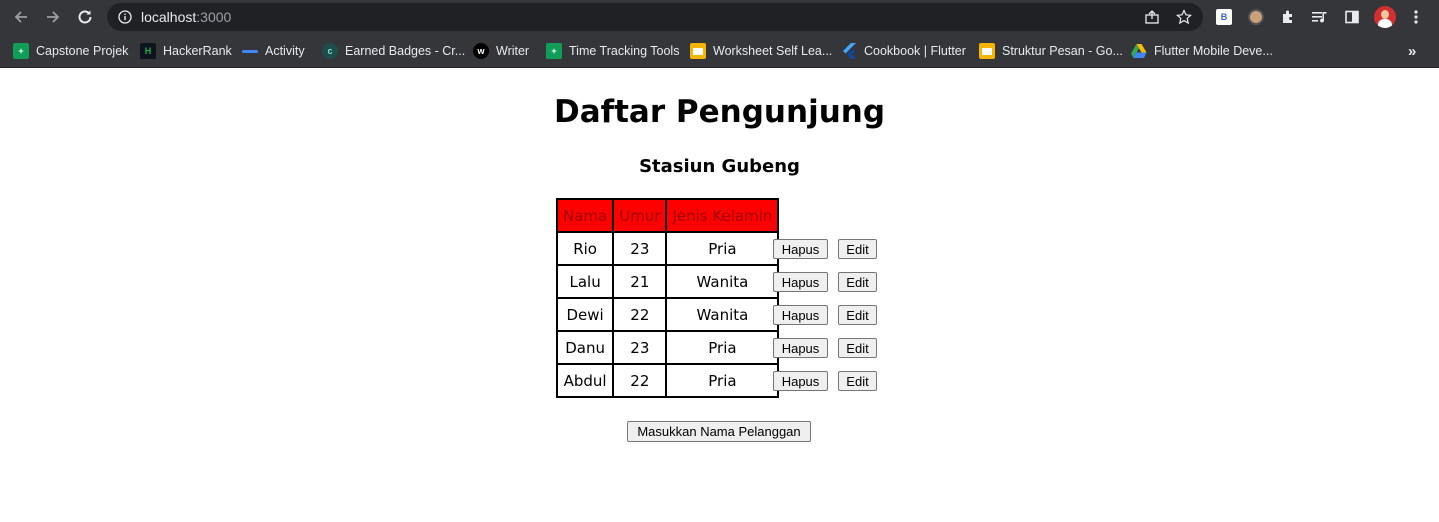  I want to click on column-header-umur: Umur, so click(640, 215).